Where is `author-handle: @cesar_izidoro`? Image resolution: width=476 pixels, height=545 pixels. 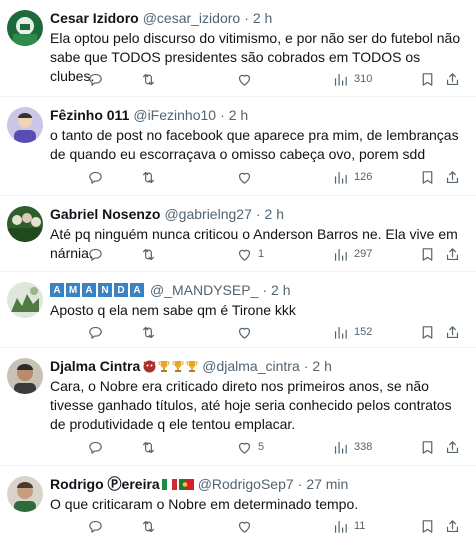 author-handle: @cesar_izidoro is located at coordinates (191, 18).